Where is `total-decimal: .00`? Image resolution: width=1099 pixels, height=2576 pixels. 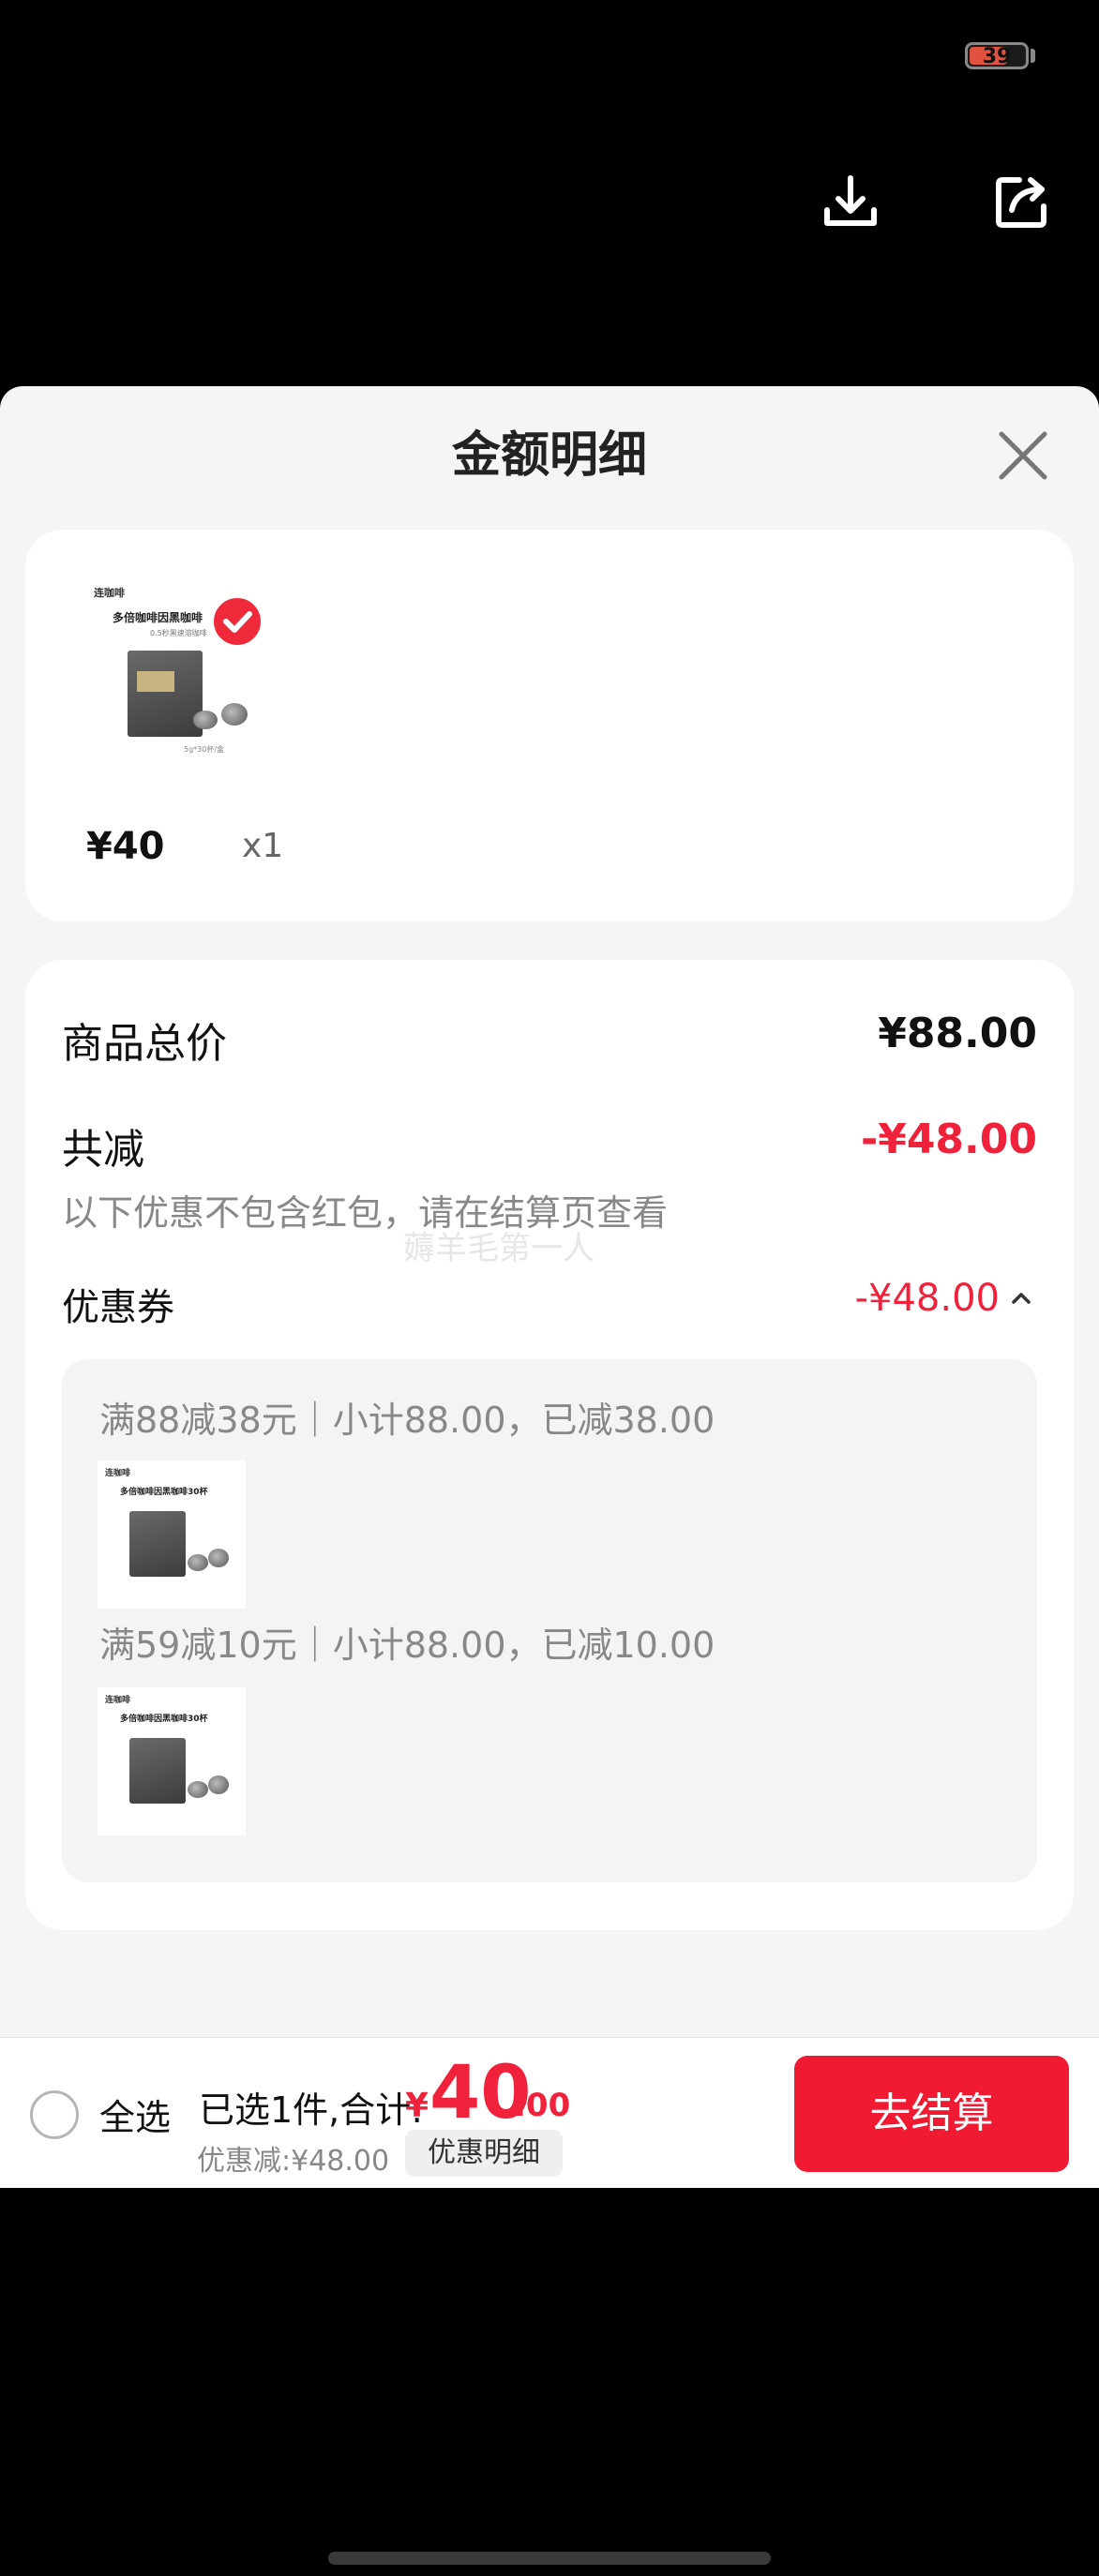
total-decimal: .00 is located at coordinates (542, 2106).